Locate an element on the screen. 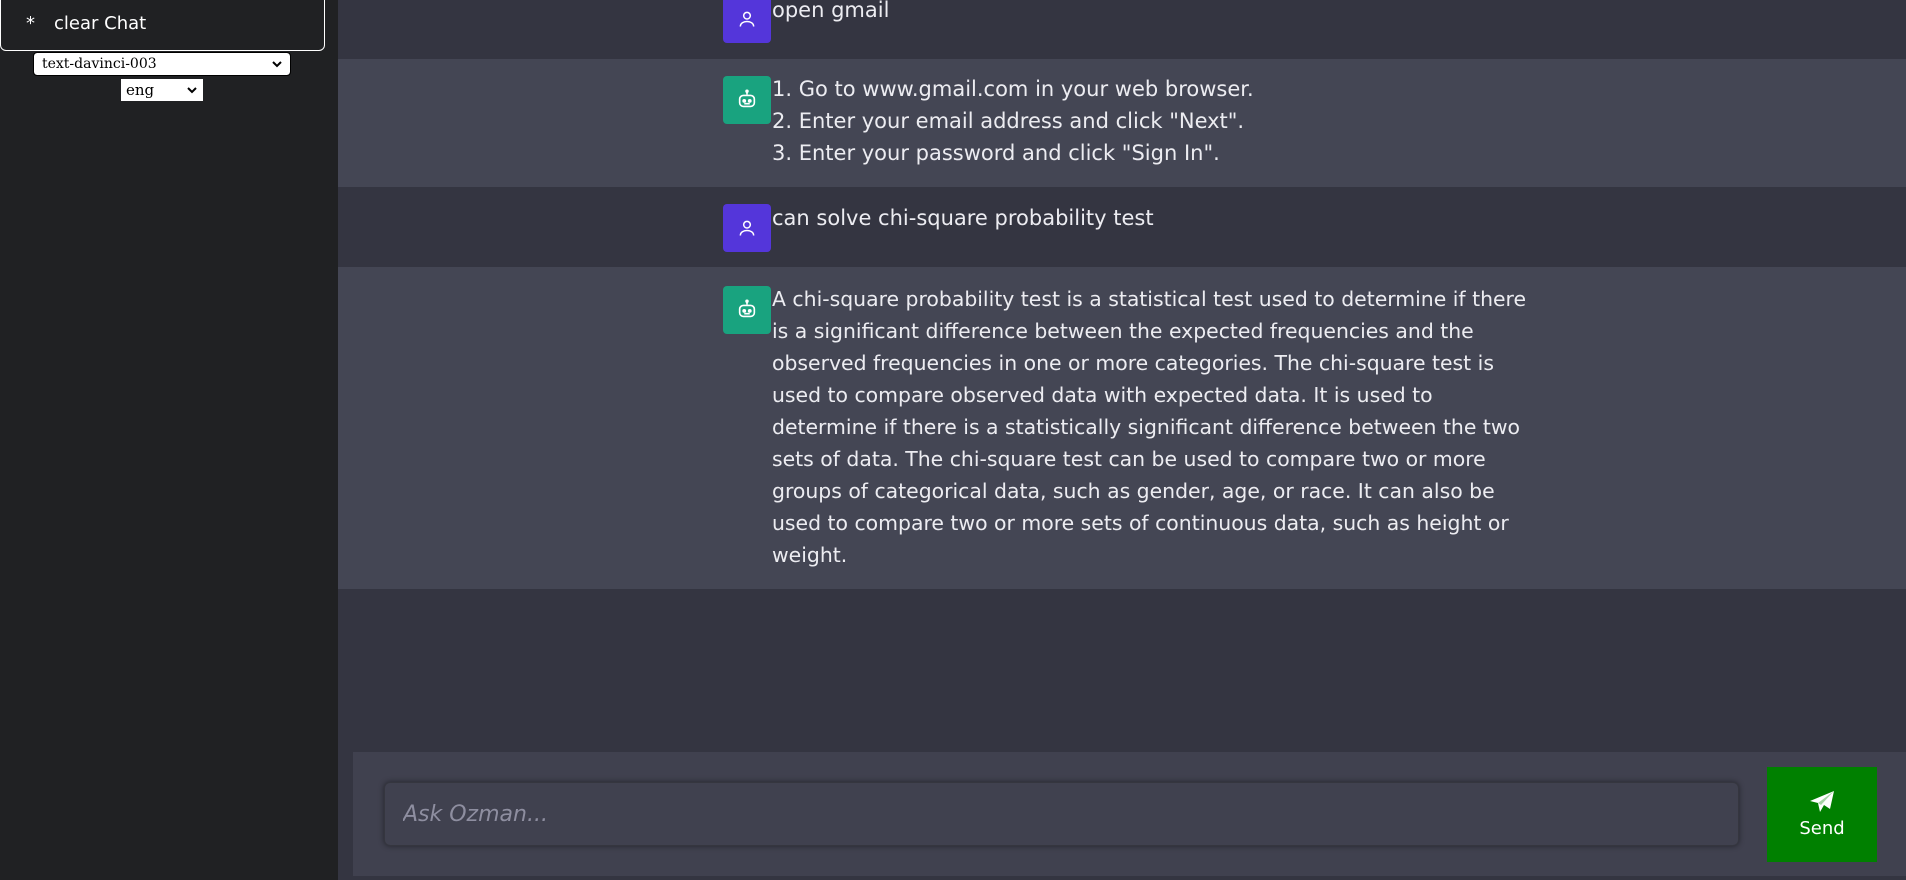  model-select-value: text-davinci-003 is located at coordinates (99, 64).